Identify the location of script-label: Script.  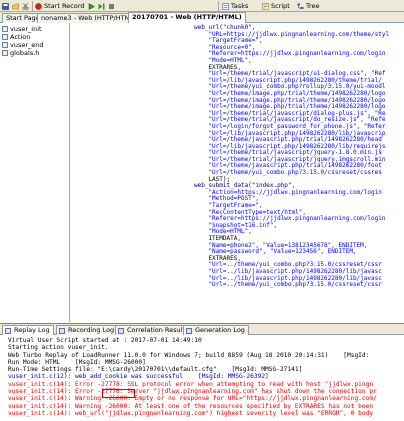
(280, 6).